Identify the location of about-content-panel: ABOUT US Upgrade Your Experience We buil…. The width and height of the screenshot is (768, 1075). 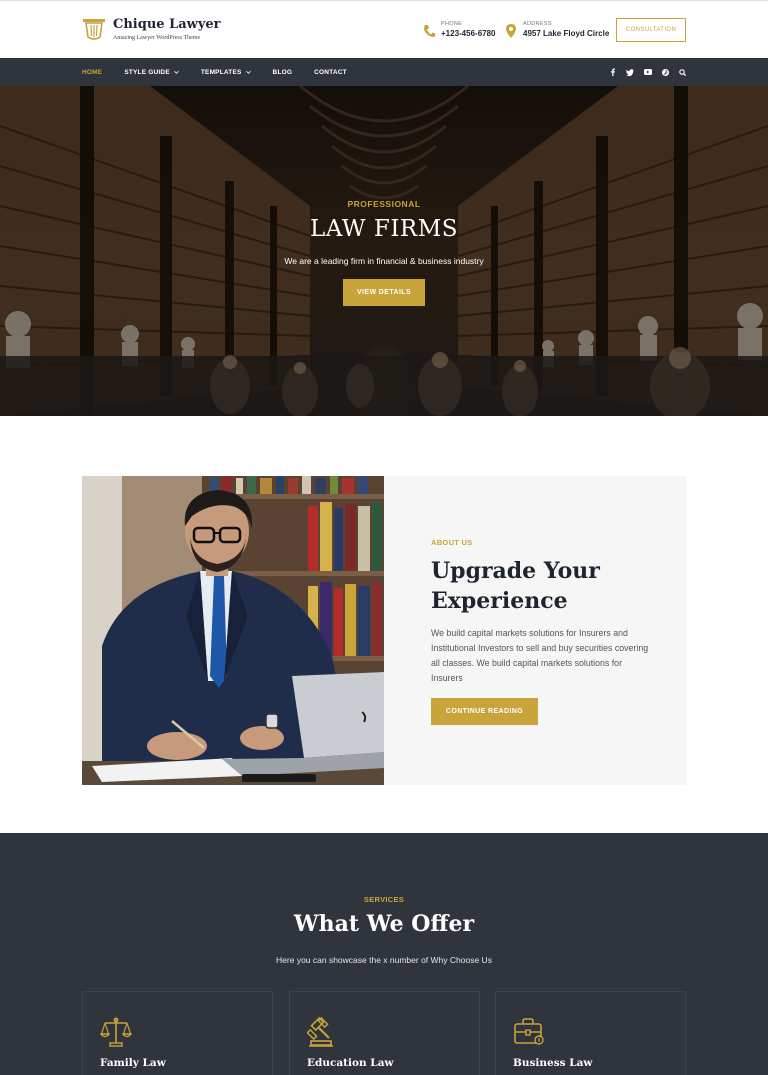
(535, 630).